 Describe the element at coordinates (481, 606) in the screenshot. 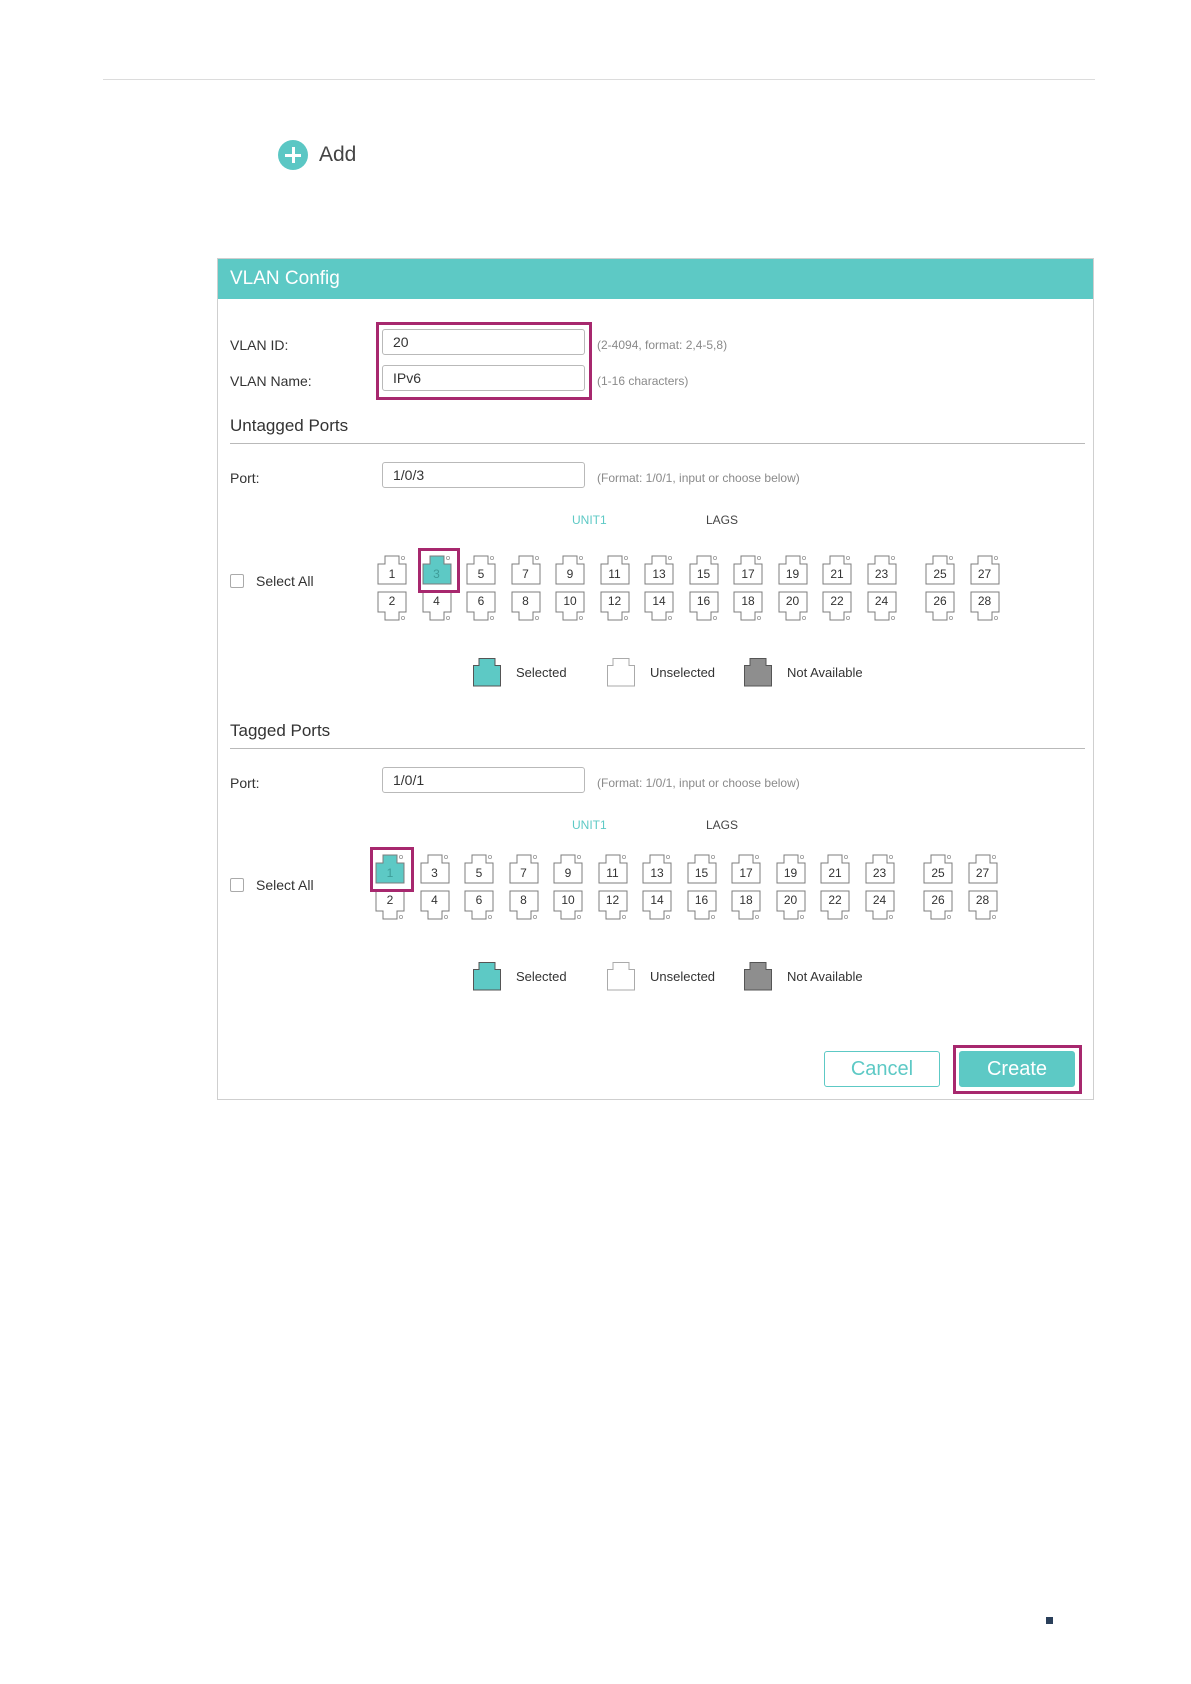

I see `untagged-port-6: 6` at that location.